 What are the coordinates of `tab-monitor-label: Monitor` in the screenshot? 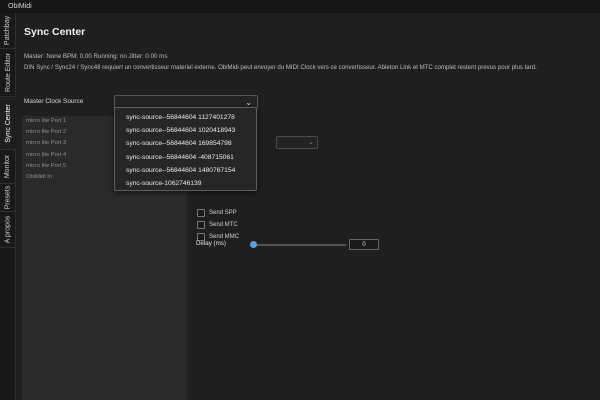 It's located at (8, 166).